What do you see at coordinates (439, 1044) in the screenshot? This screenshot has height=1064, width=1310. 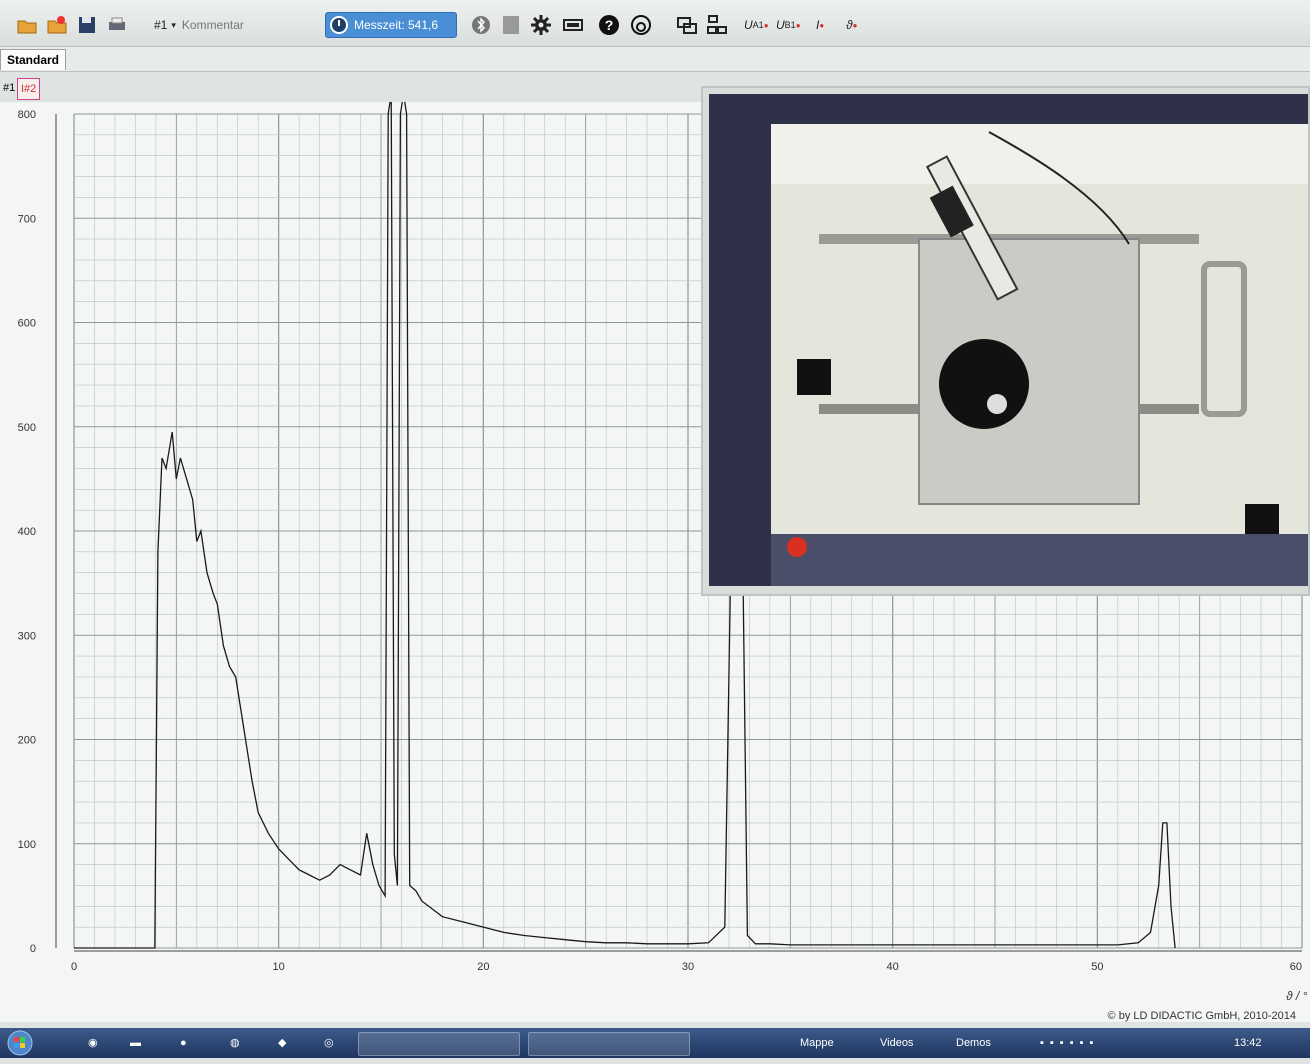 I see `taskbar-app-cassy` at bounding box center [439, 1044].